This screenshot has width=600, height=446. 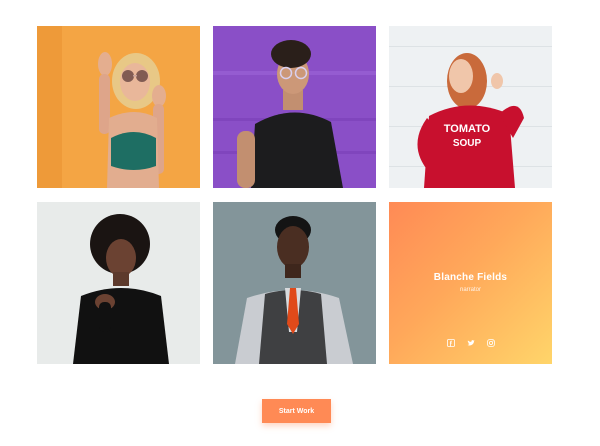 I want to click on woman-black-top-photo, so click(x=118, y=283).